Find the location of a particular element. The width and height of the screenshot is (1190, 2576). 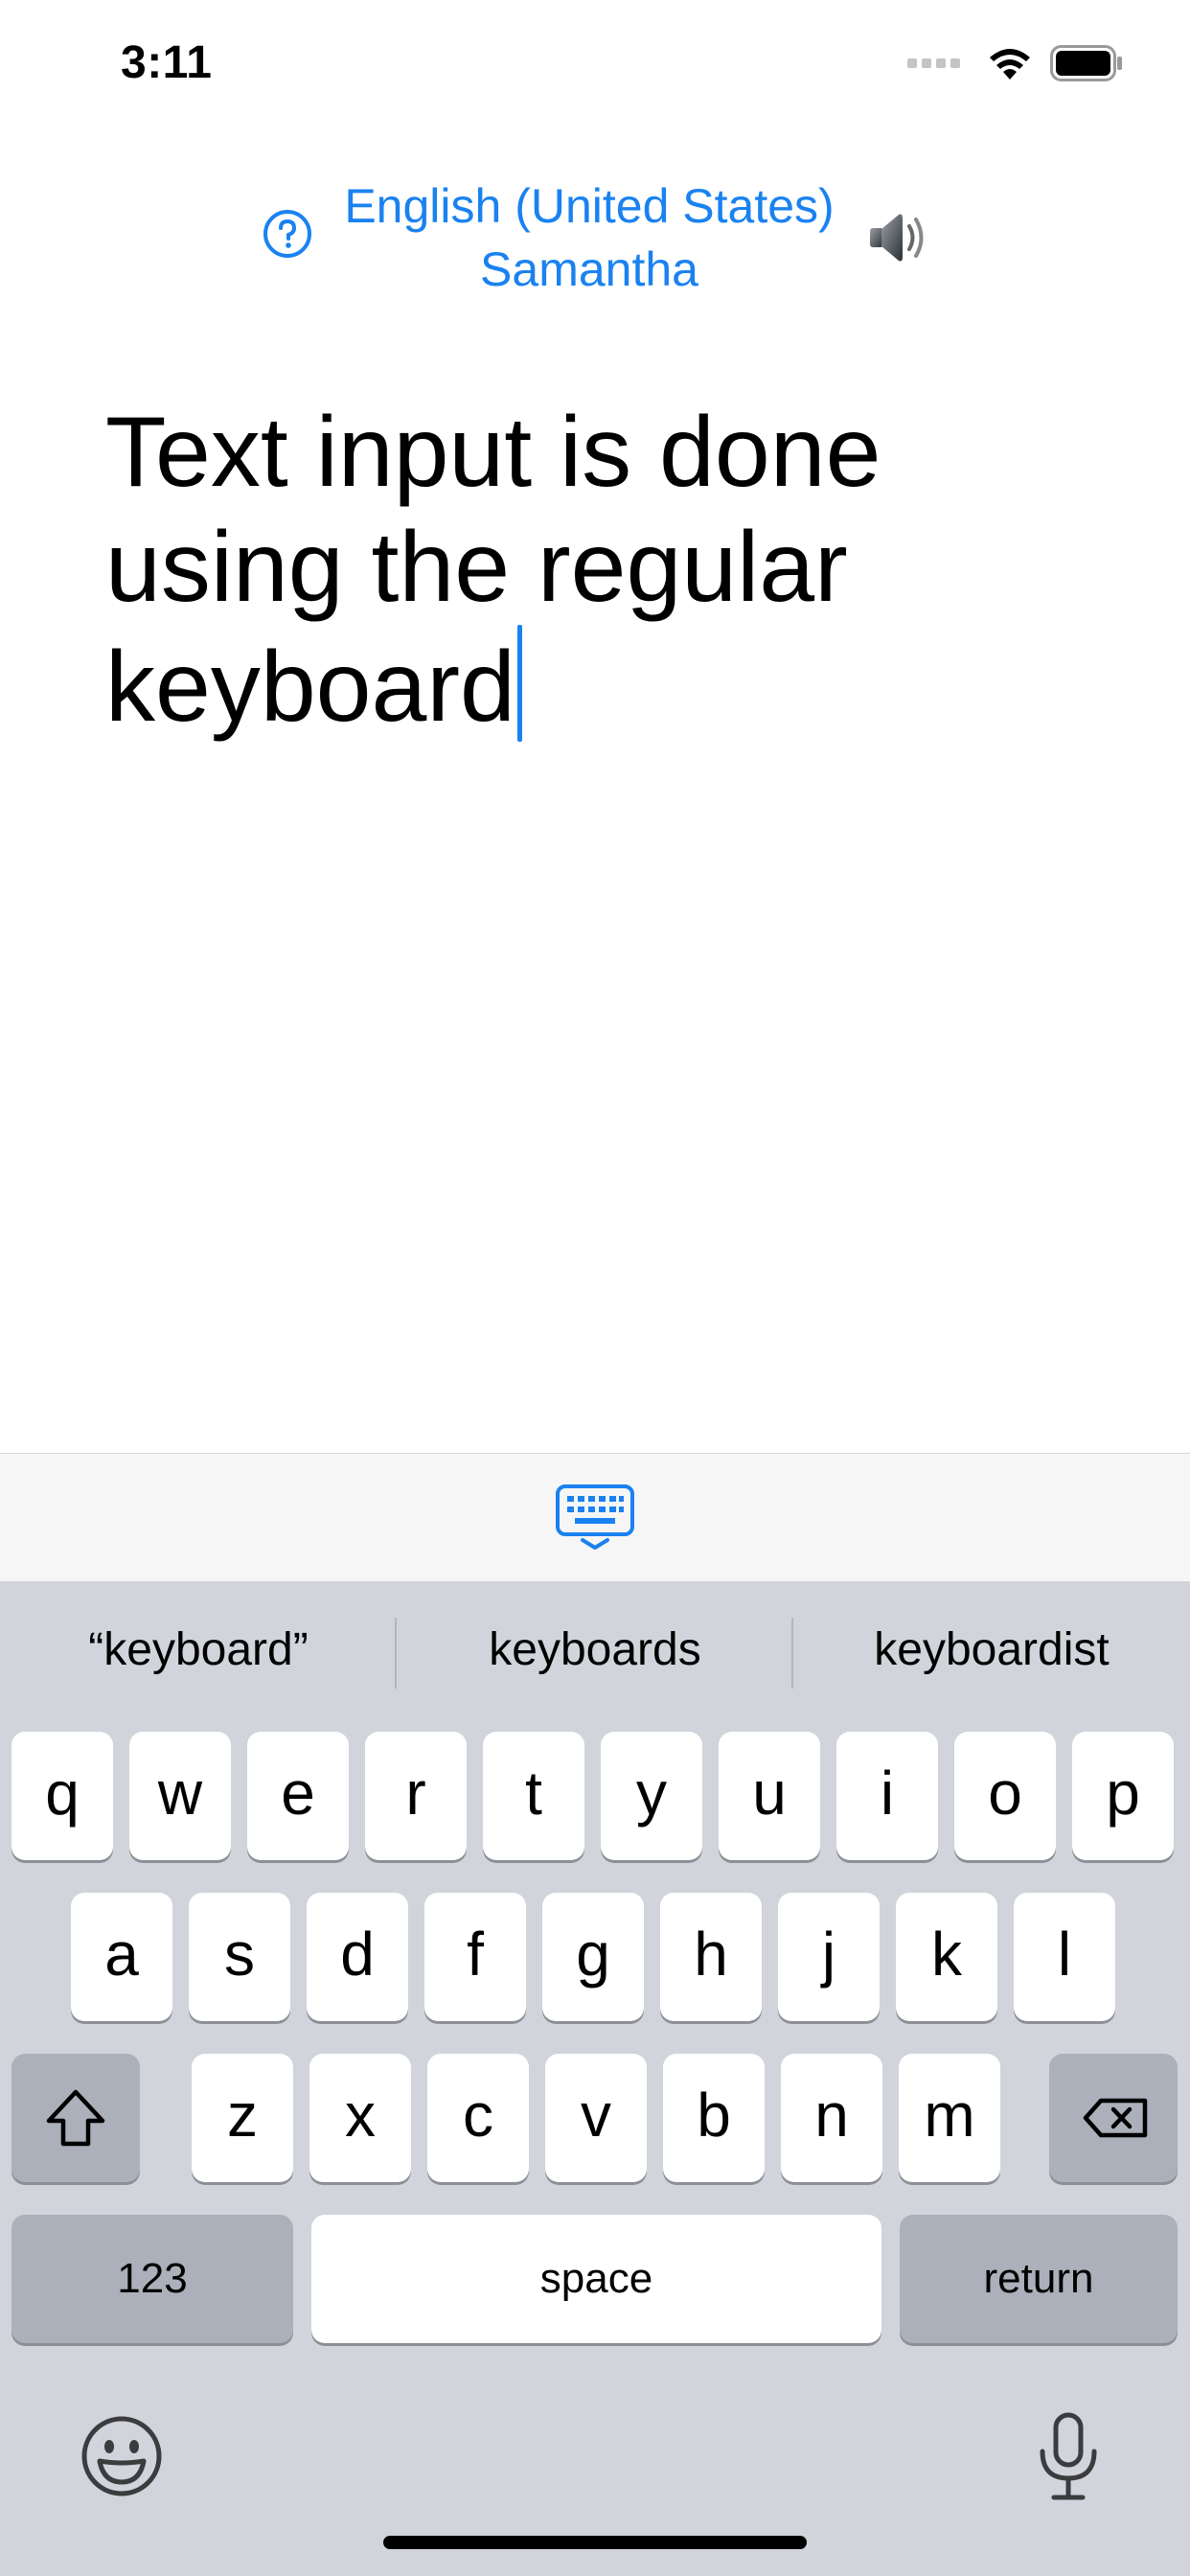

key-label: p is located at coordinates (1123, 1793).